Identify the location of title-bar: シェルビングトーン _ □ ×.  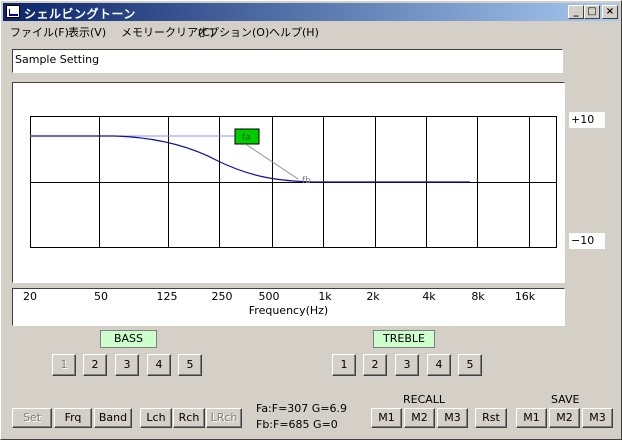
(311, 12).